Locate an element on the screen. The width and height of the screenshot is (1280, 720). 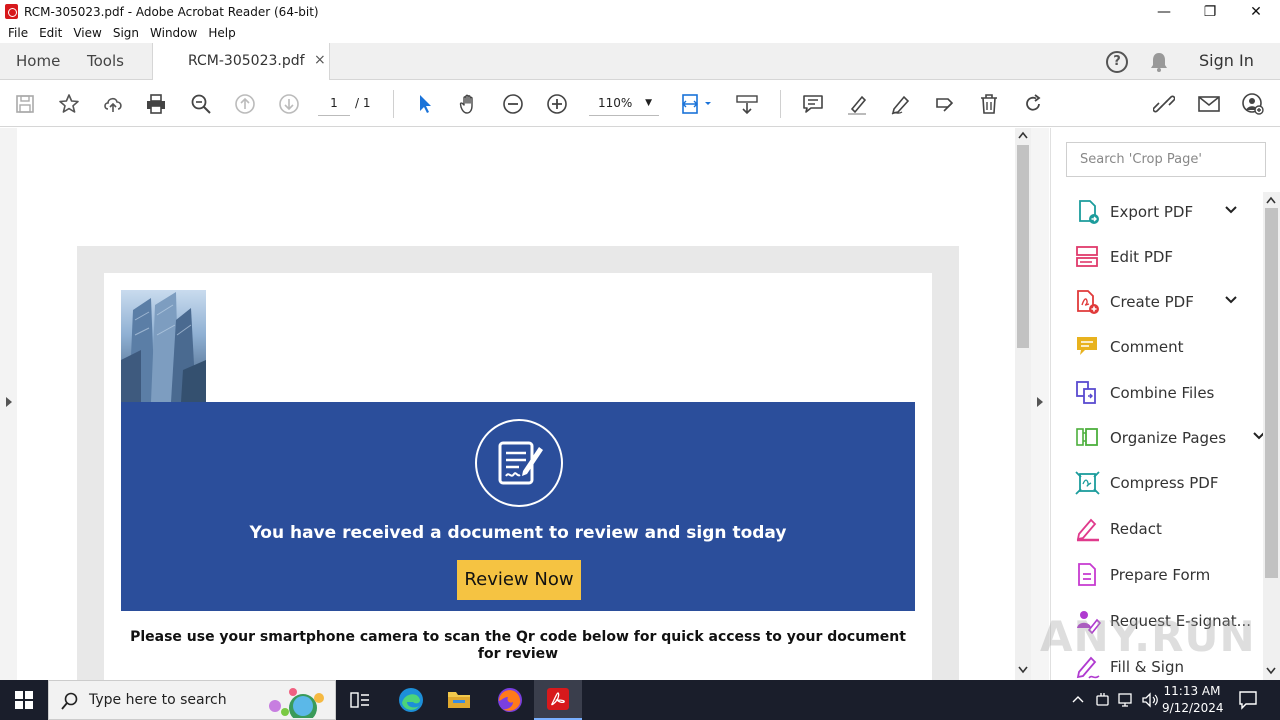
tools-pane-scrollbar is located at coordinates (1271, 436).